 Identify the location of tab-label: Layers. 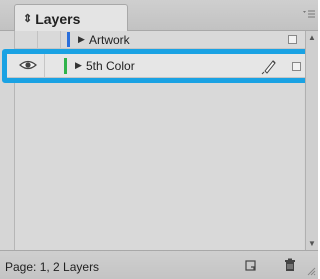
(58, 18).